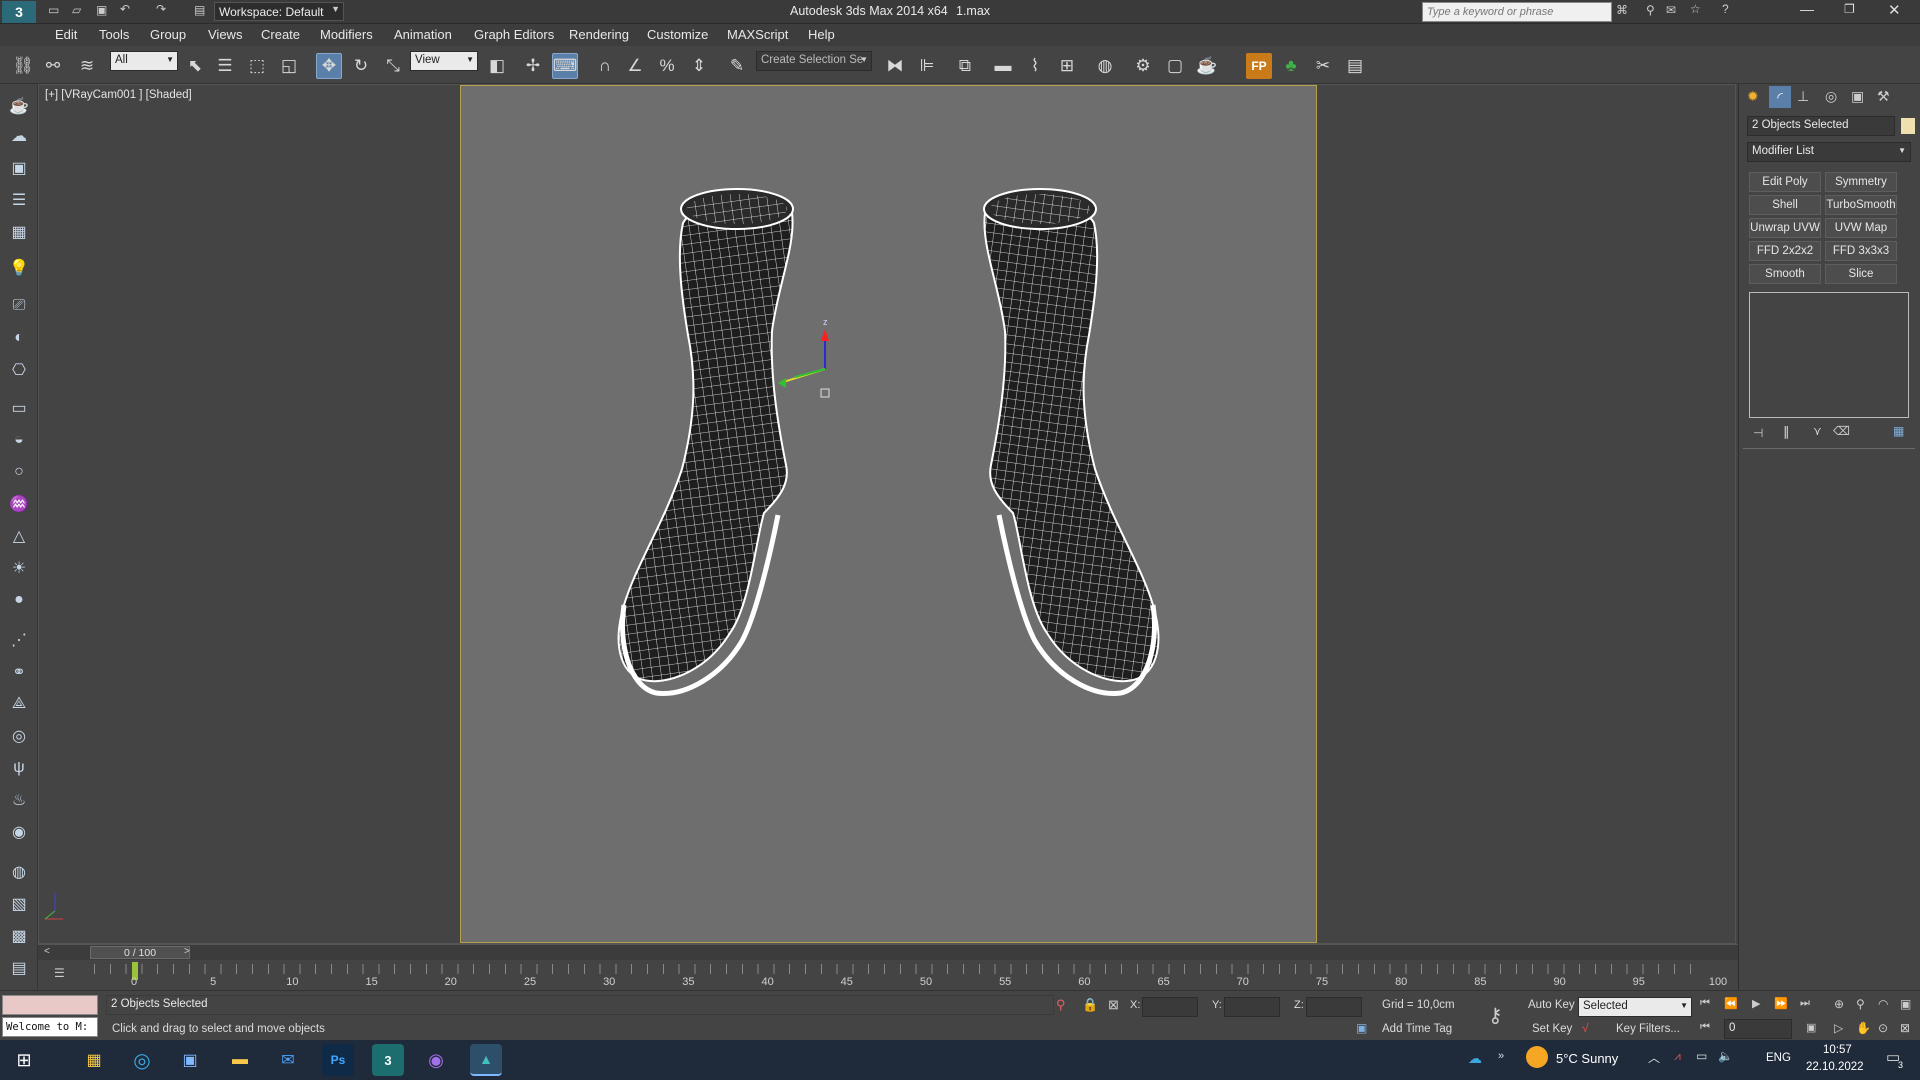 This screenshot has width=1920, height=1080. Describe the element at coordinates (19, 106) in the screenshot. I see `teapot-icon: ☕` at that location.